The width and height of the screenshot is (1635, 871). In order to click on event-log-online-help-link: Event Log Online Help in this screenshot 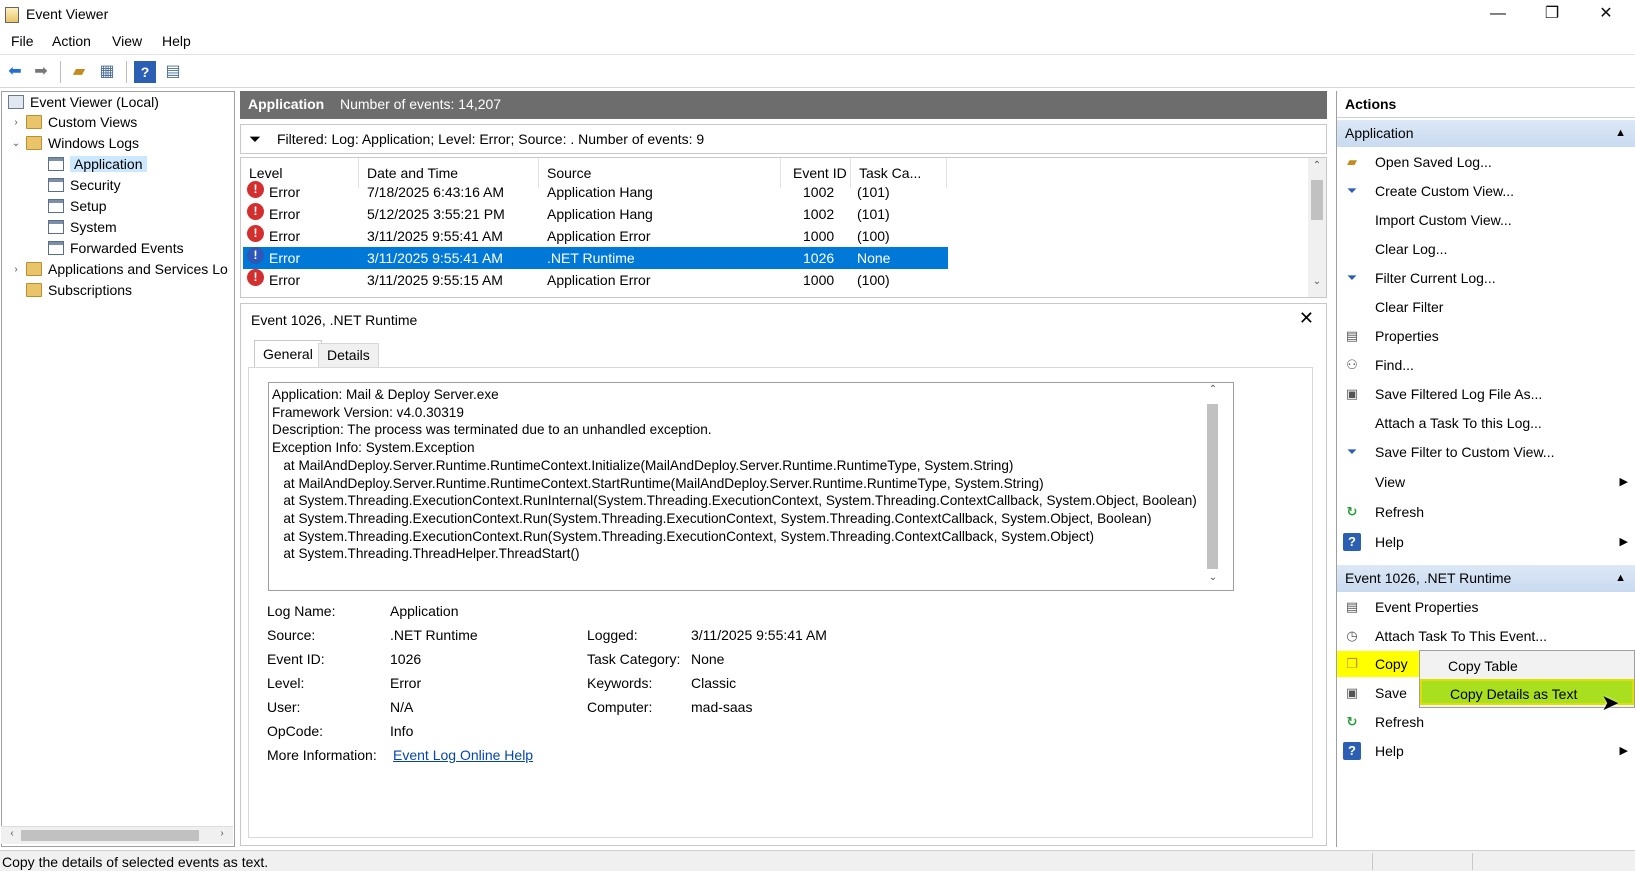, I will do `click(463, 755)`.